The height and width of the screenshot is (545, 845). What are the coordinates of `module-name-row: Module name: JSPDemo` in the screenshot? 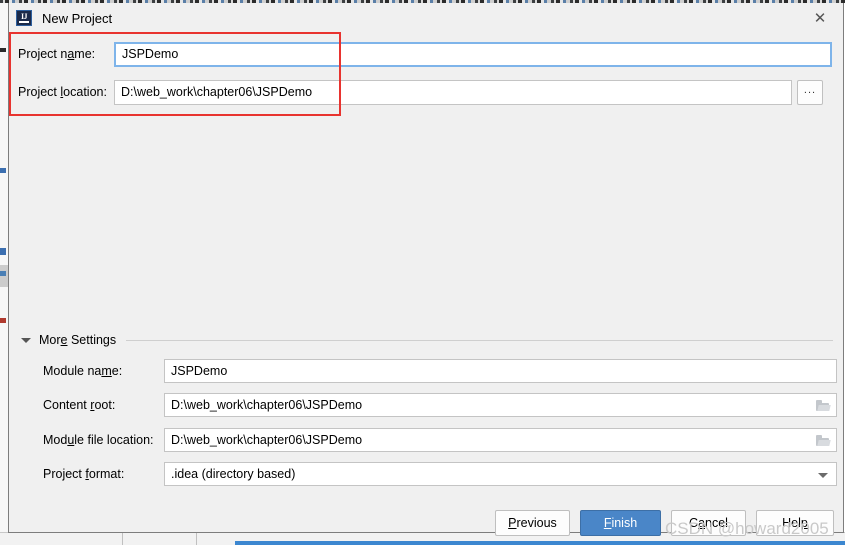 It's located at (423, 371).